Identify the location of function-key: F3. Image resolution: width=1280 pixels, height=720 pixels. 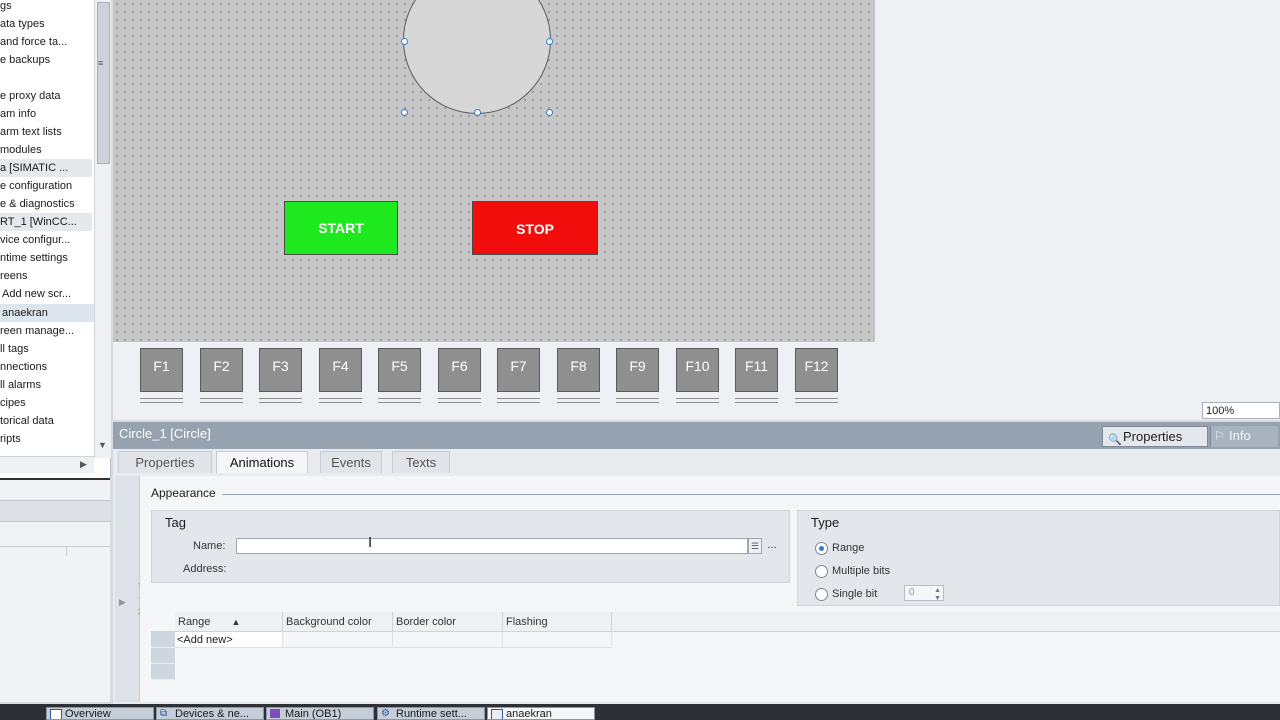
(280, 370).